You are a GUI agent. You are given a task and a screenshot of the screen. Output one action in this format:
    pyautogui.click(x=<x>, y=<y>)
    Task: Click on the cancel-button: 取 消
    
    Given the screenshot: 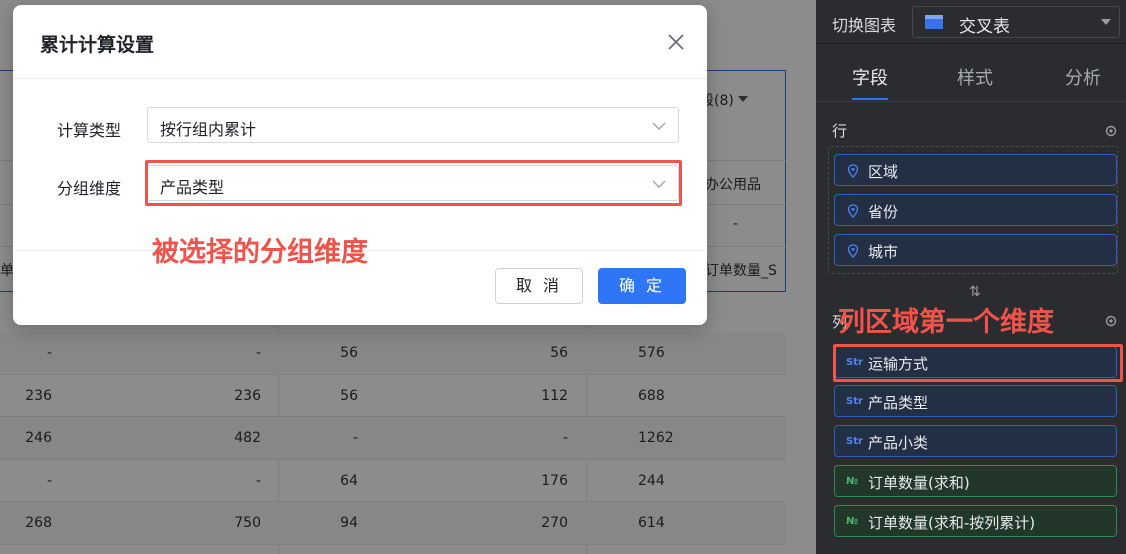 What is the action you would take?
    pyautogui.click(x=539, y=286)
    